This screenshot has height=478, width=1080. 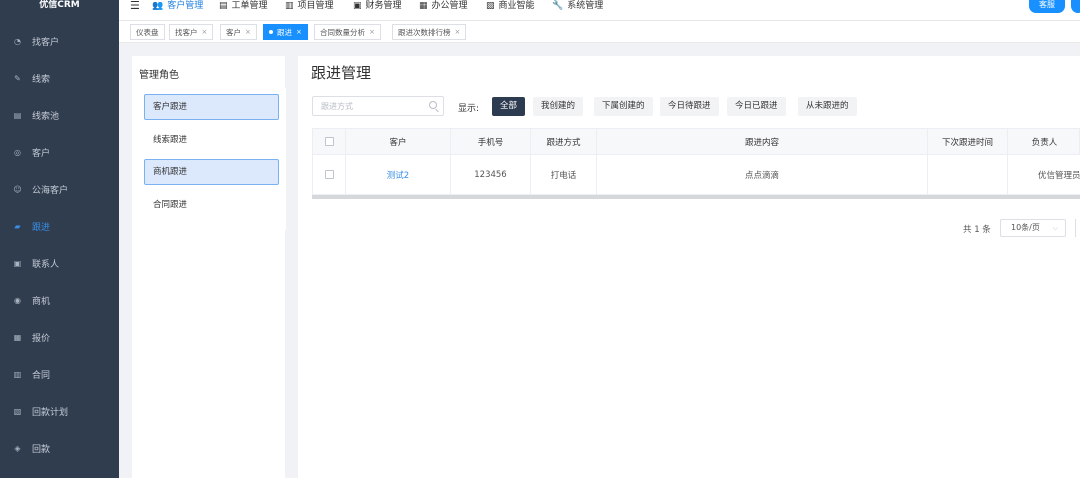 What do you see at coordinates (1044, 141) in the screenshot?
I see `col-header-owner: 负责人` at bounding box center [1044, 141].